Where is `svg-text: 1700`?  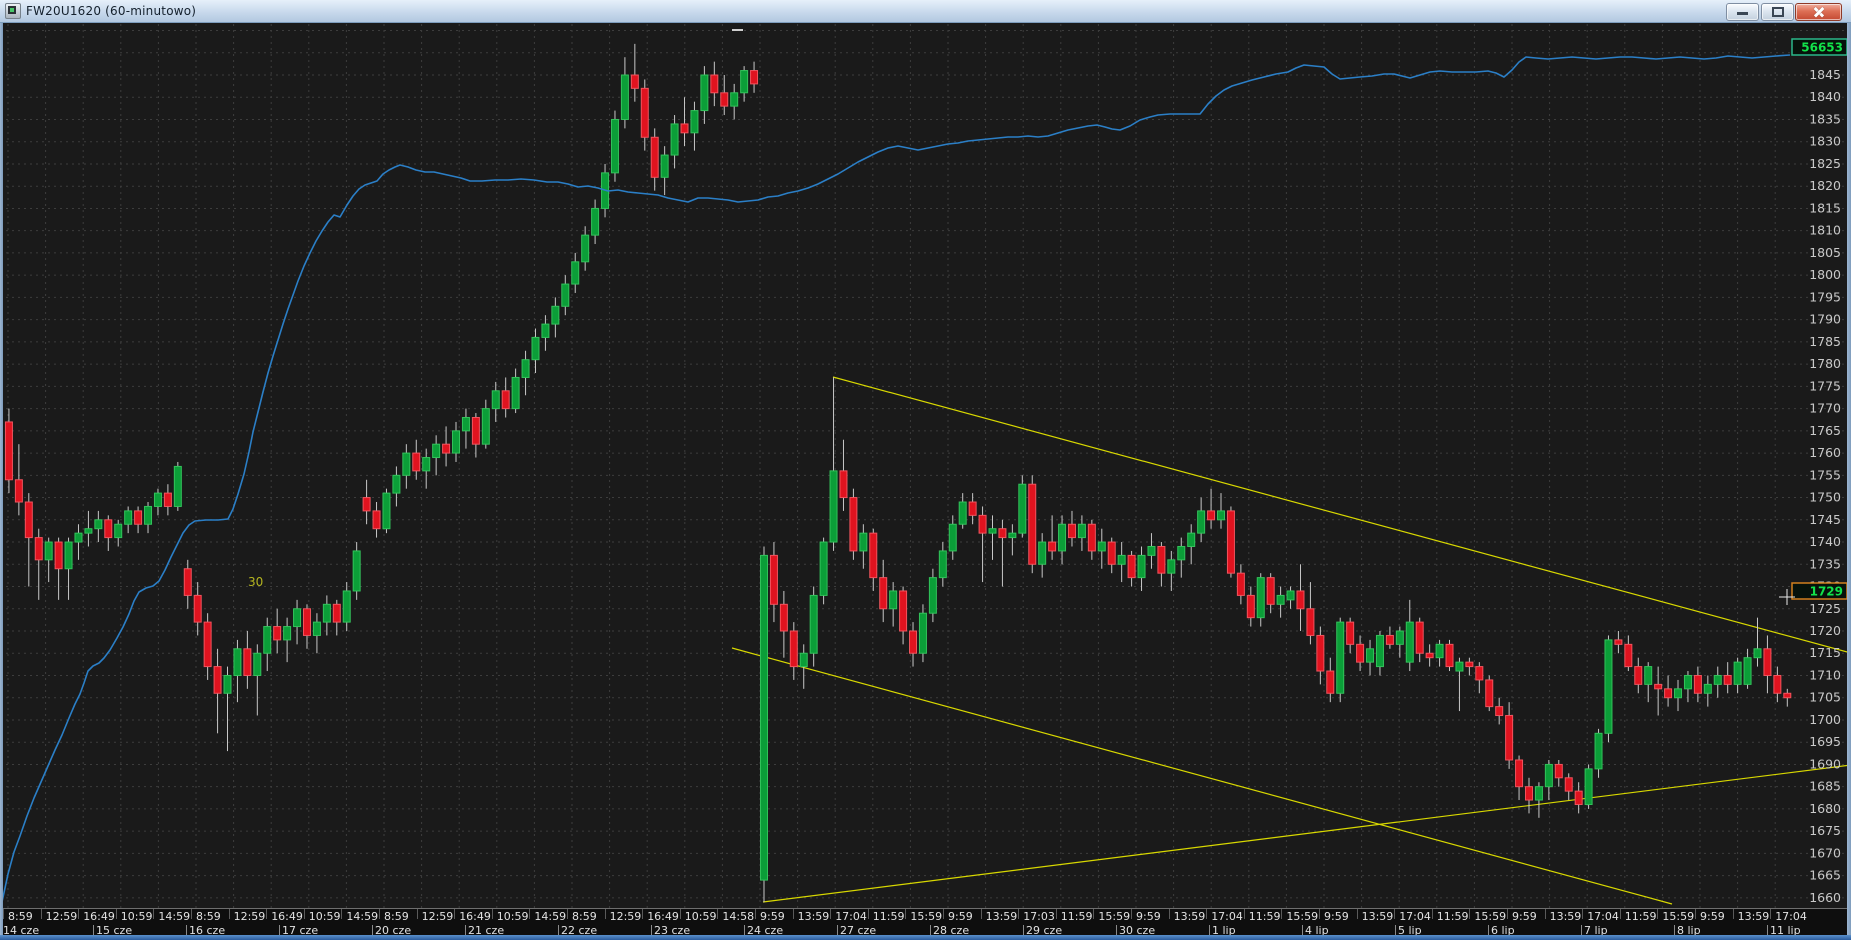 svg-text: 1700 is located at coordinates (1825, 719).